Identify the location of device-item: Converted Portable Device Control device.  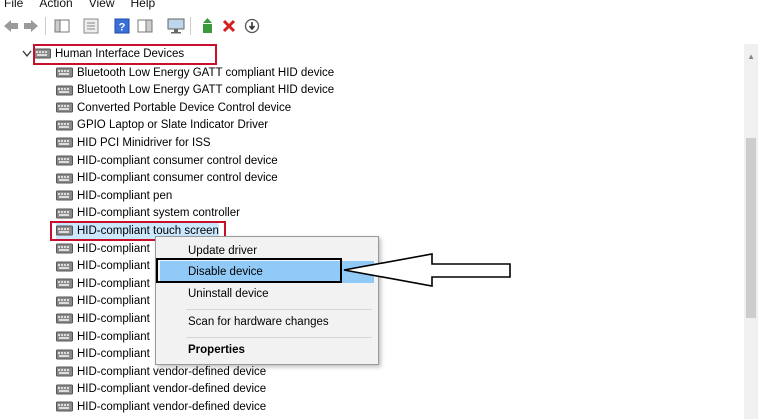
(173, 107).